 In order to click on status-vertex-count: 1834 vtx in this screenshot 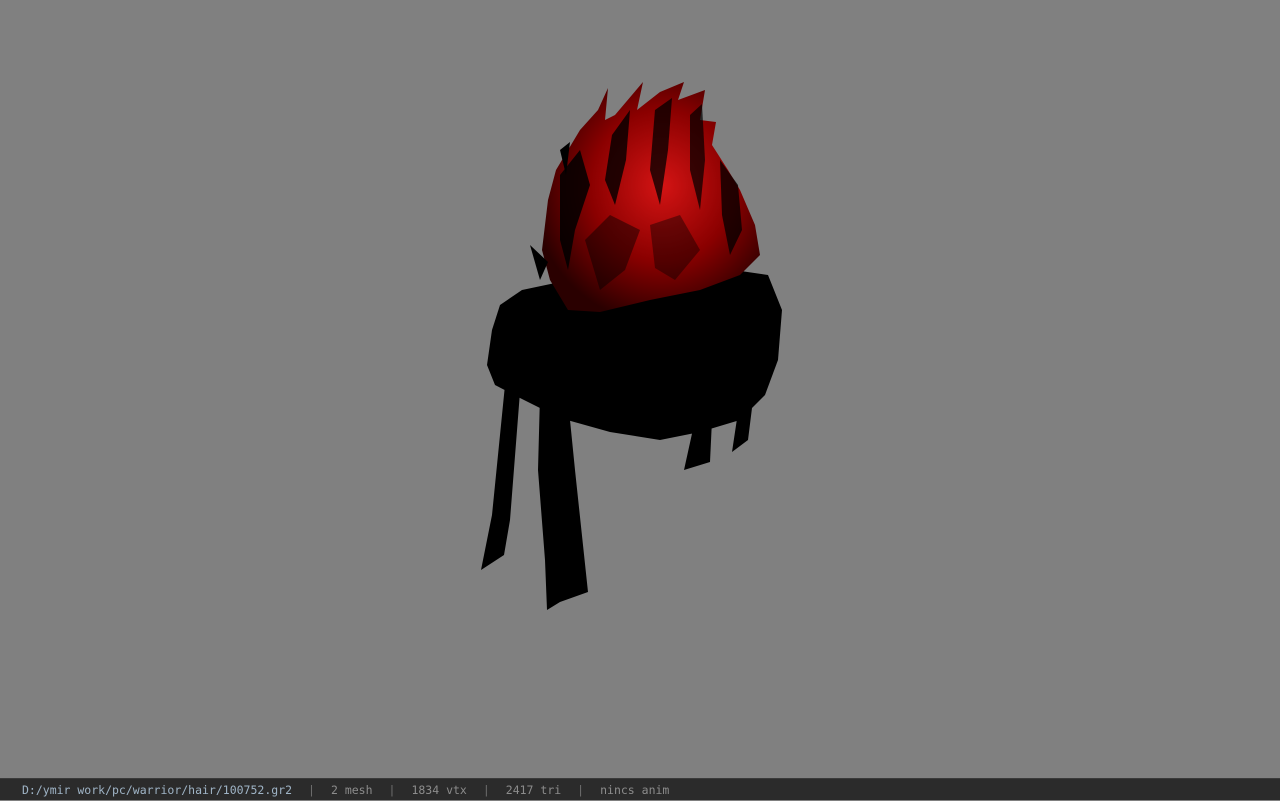, I will do `click(439, 789)`.